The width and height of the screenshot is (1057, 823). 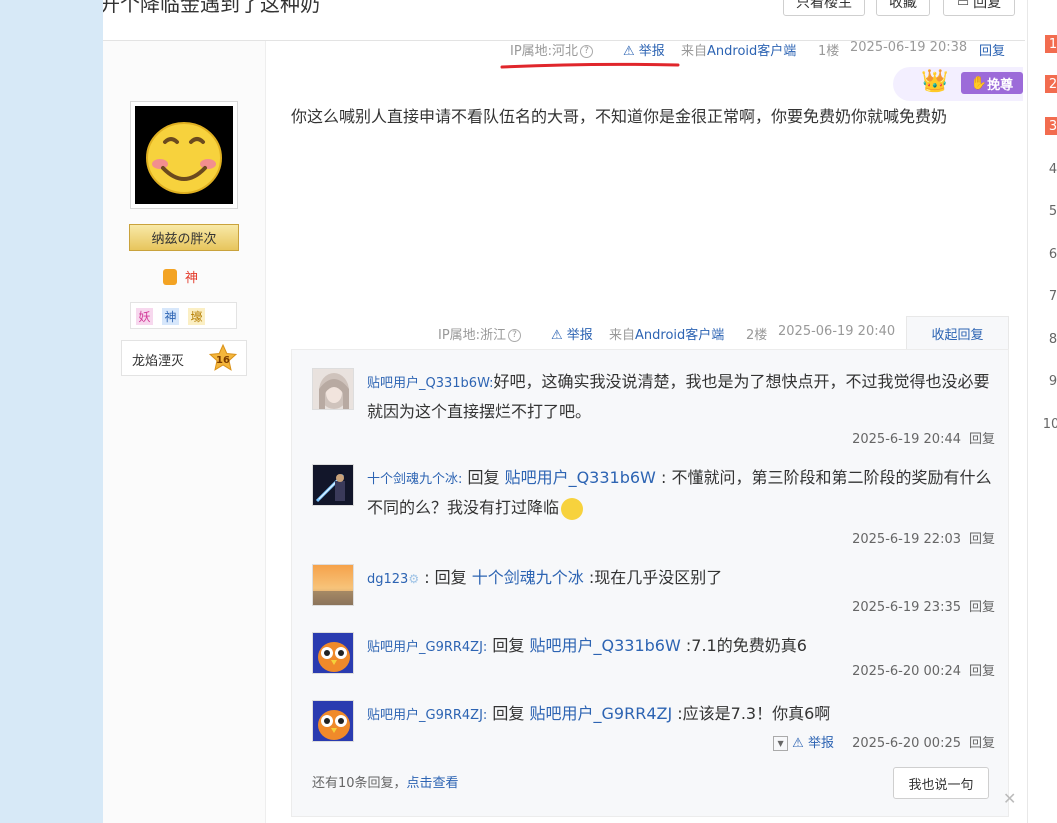 I want to click on right-rail-ranking: 1 2 3 4 5 6 7 8 9 10, so click(x=1042, y=411).